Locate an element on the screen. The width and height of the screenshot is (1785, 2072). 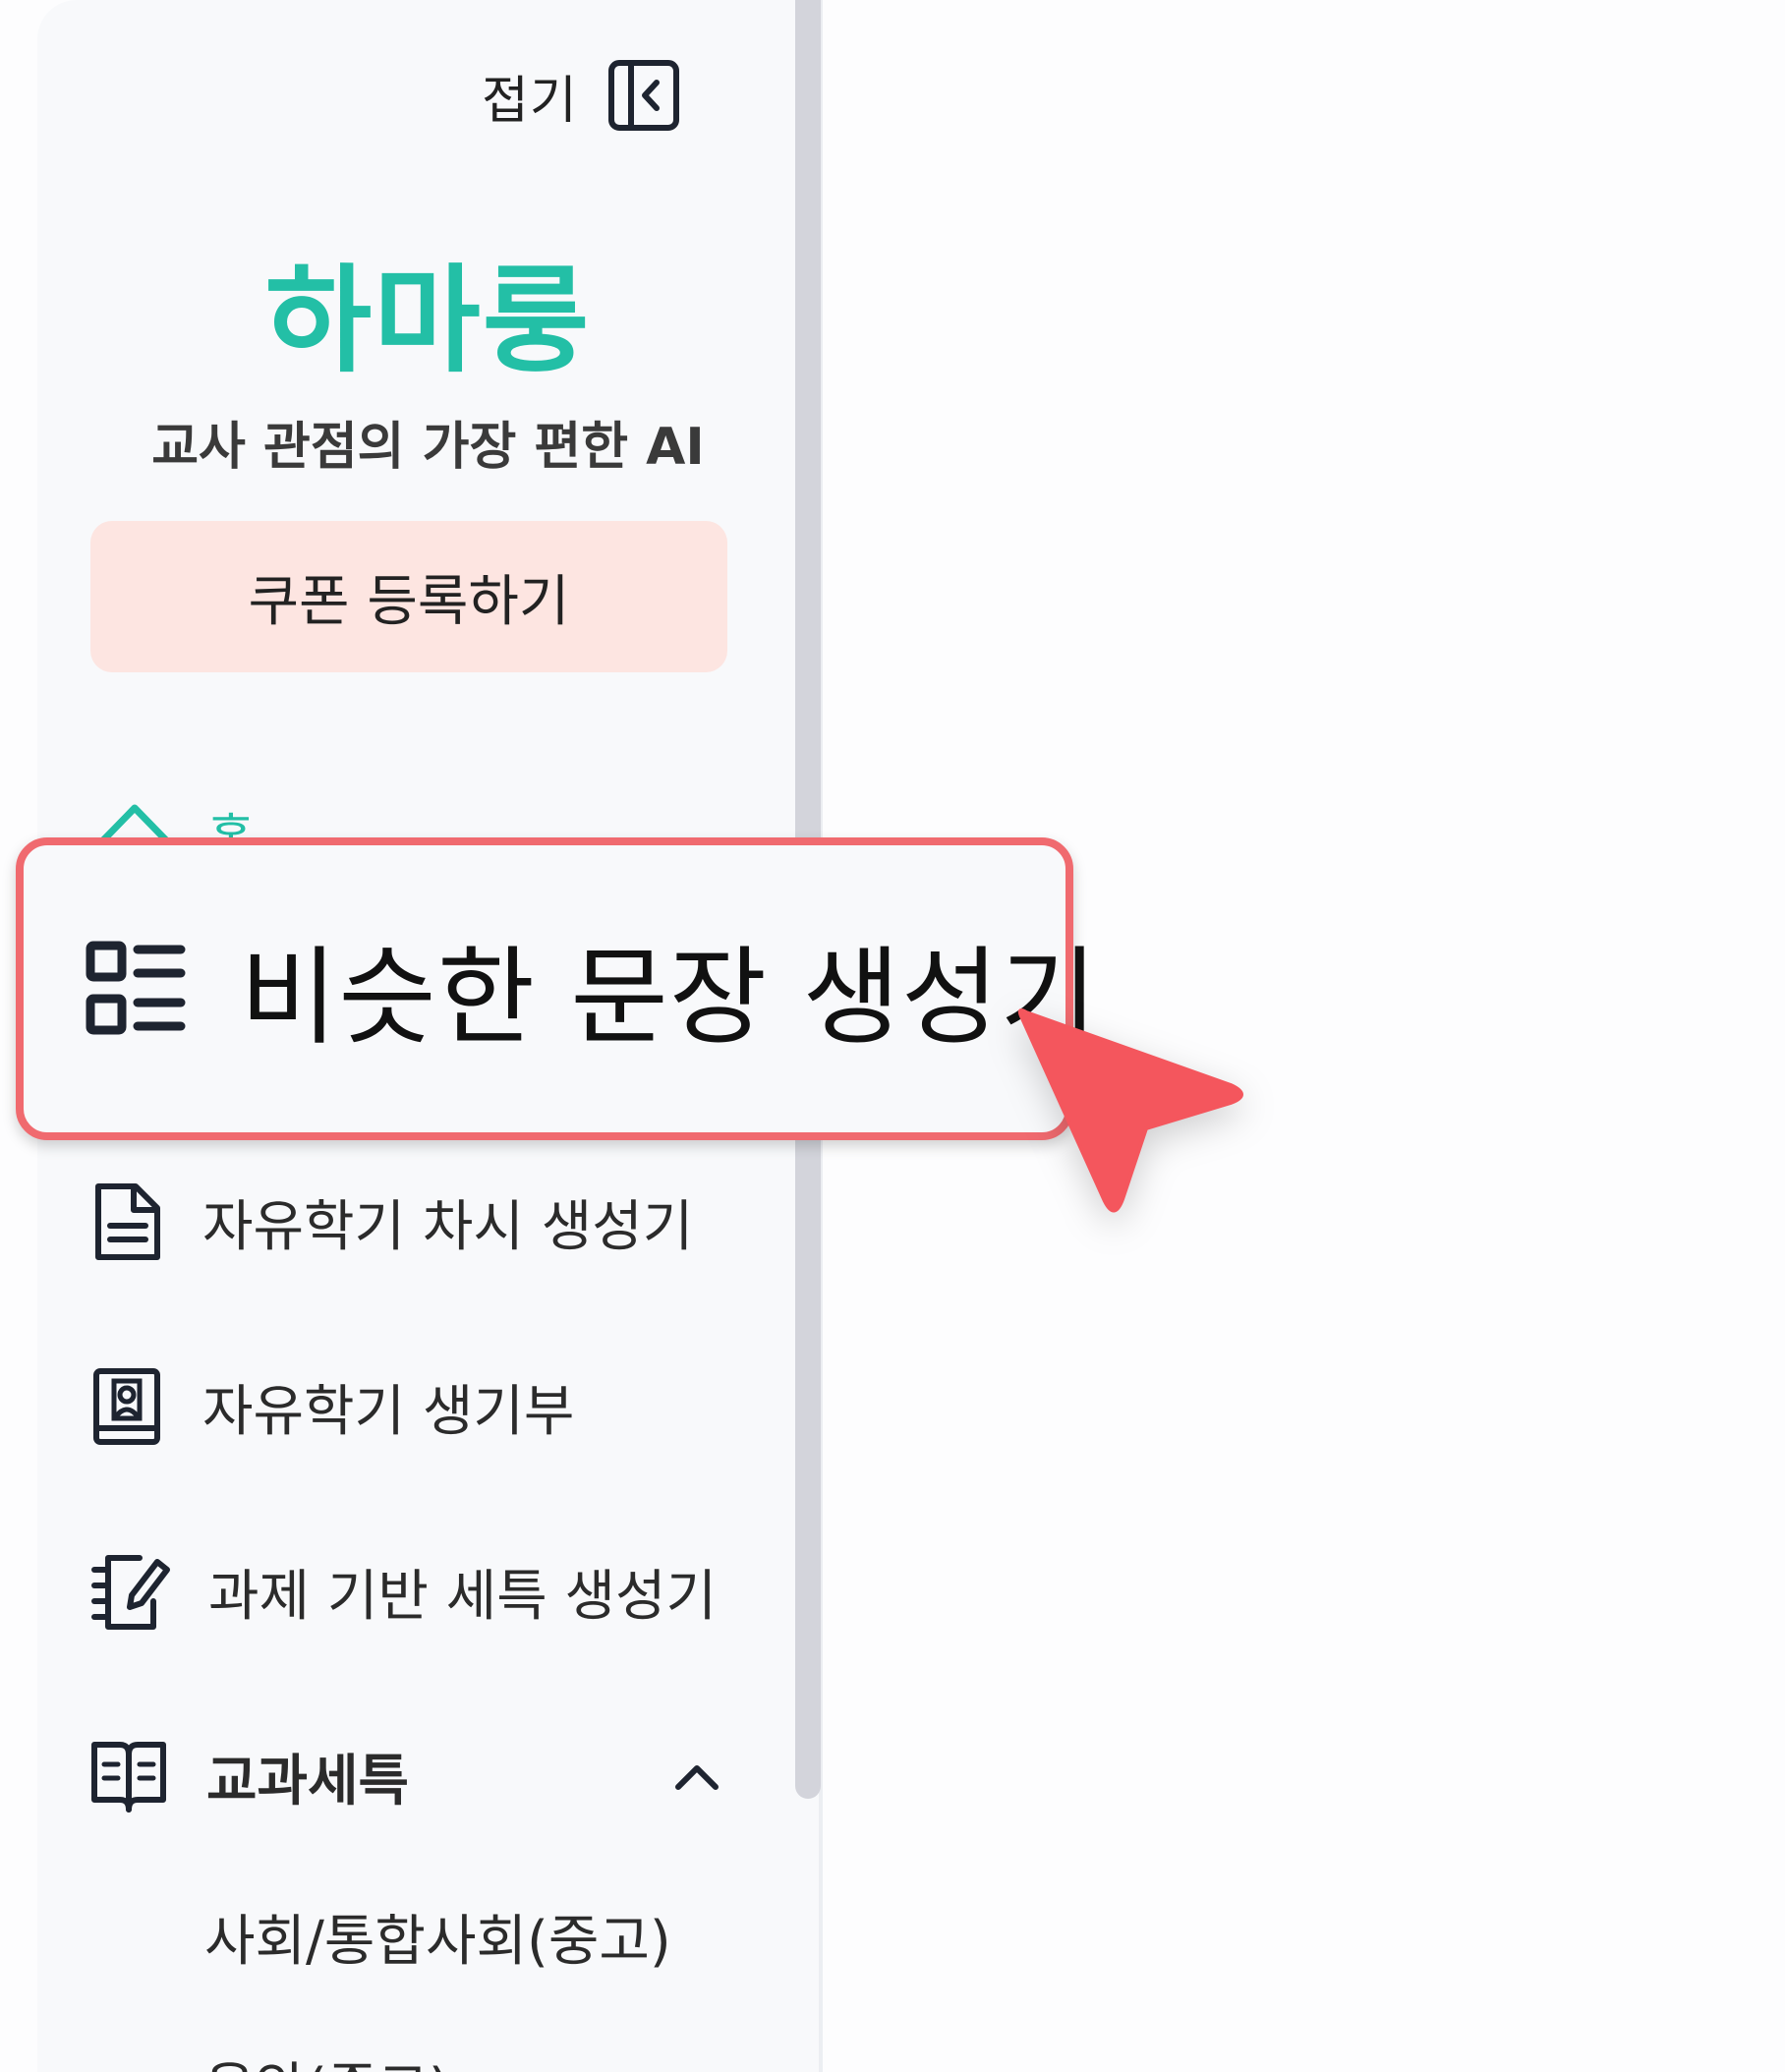
open-book-icon is located at coordinates (128, 1776).